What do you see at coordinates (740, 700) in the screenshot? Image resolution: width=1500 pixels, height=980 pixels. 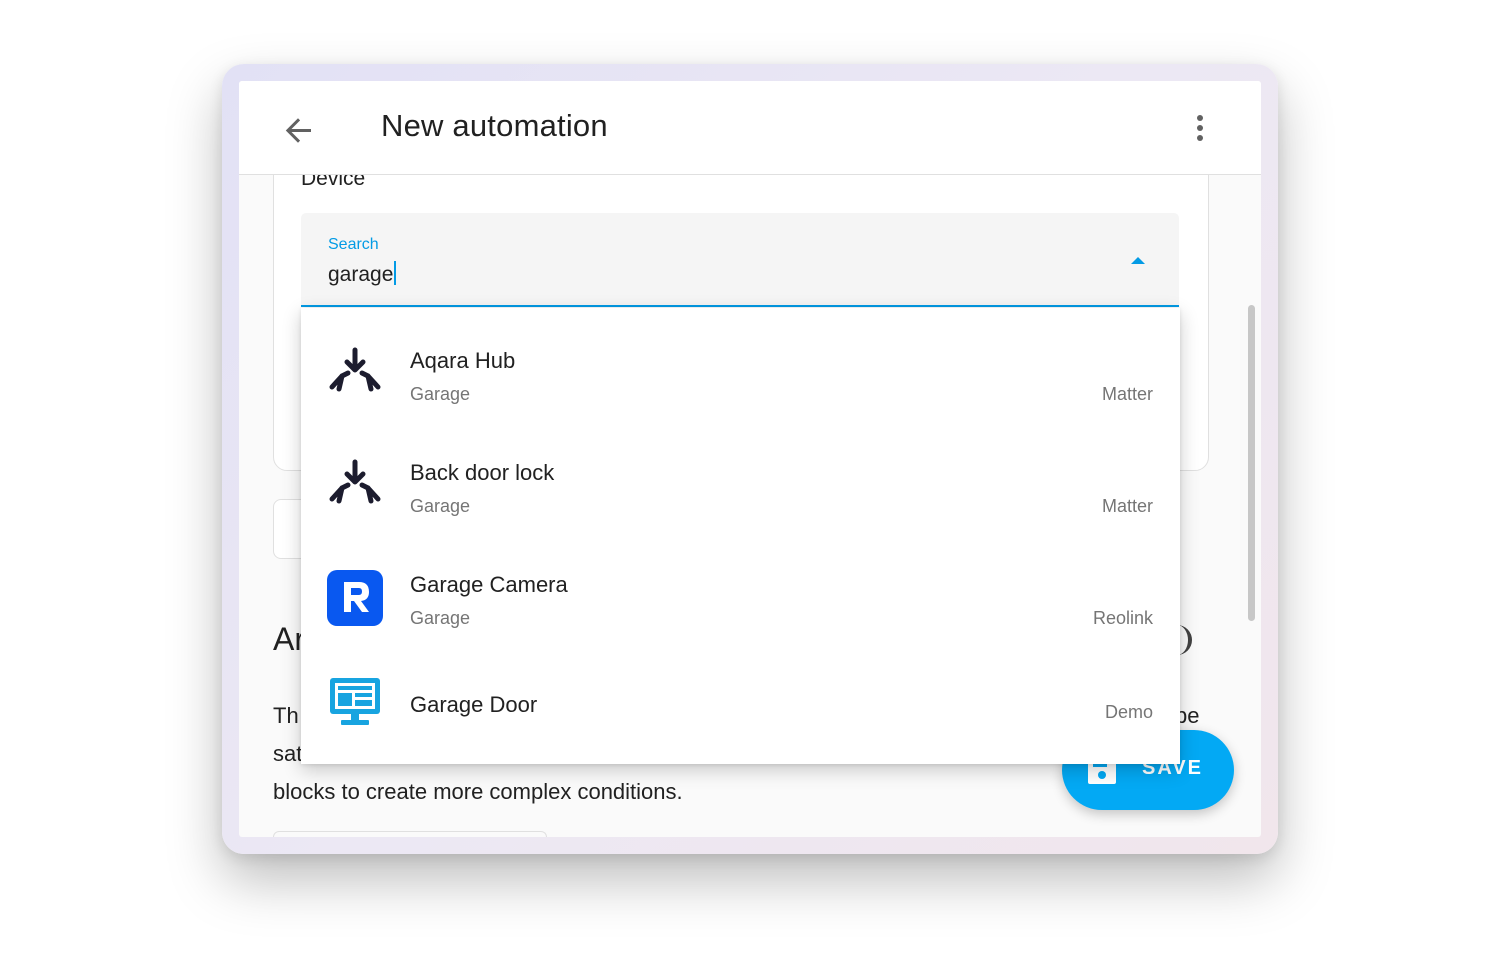 I see `list-item: Garage Door Demo` at bounding box center [740, 700].